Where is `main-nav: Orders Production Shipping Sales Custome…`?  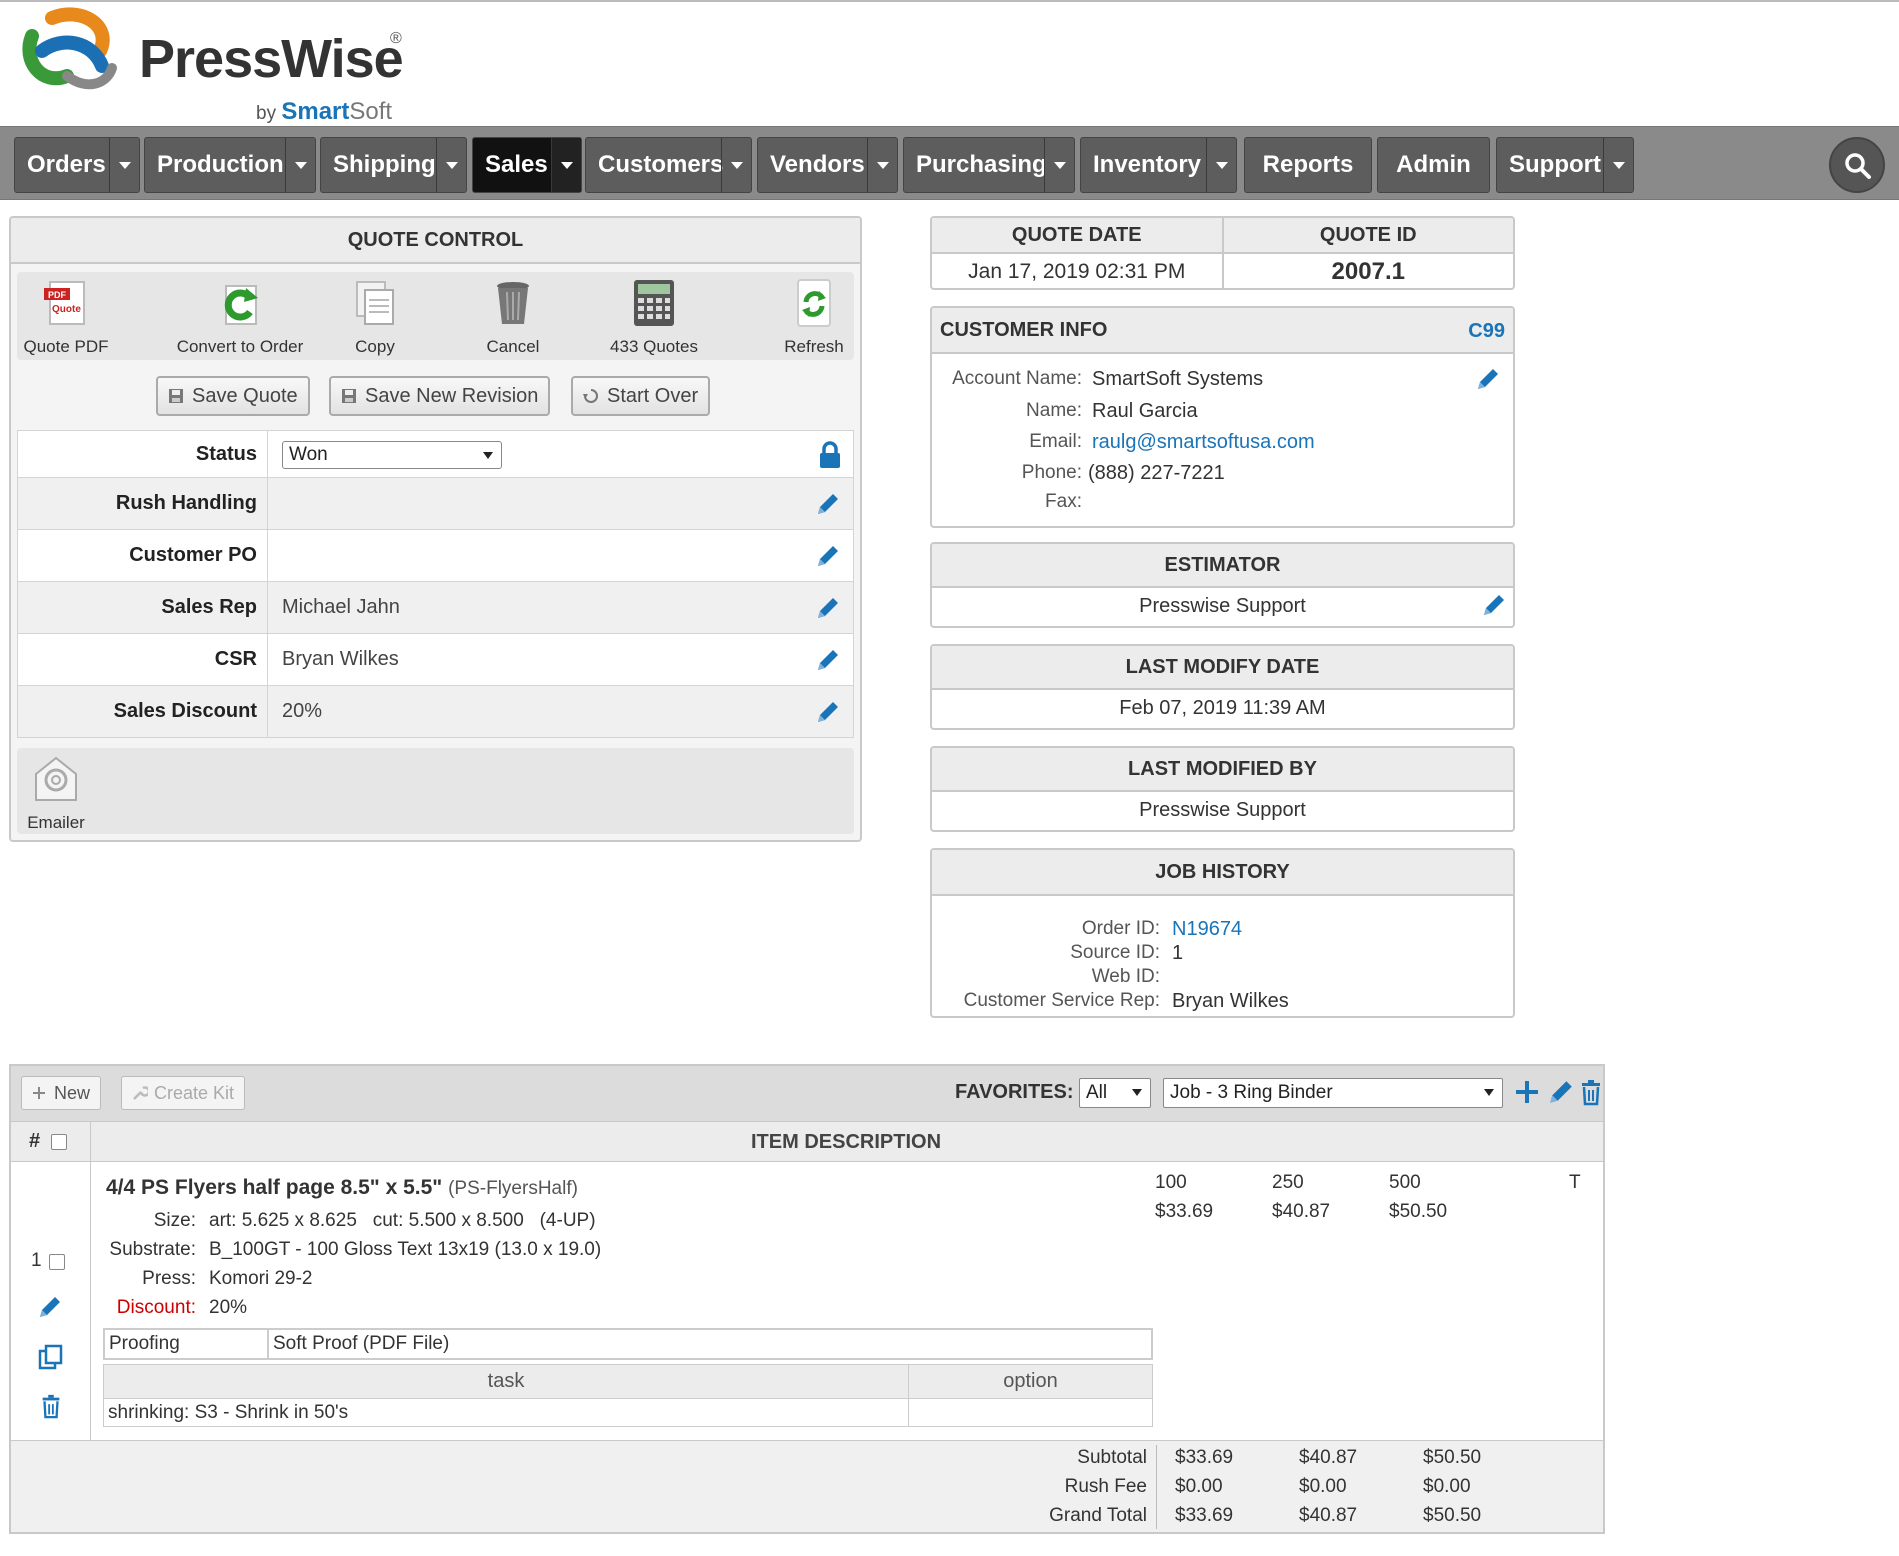
main-nav: Orders Production Shipping Sales Custome… is located at coordinates (949, 163).